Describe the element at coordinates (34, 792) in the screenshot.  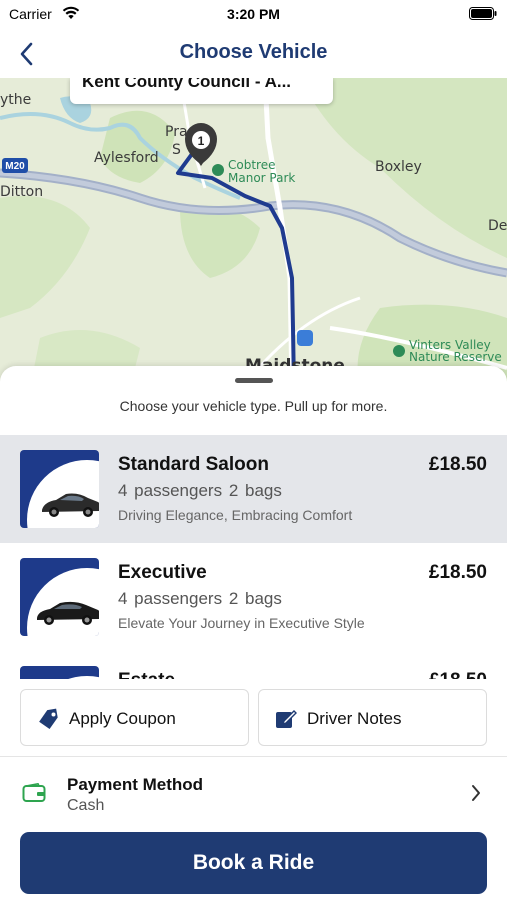
I see `wallet-icon` at that location.